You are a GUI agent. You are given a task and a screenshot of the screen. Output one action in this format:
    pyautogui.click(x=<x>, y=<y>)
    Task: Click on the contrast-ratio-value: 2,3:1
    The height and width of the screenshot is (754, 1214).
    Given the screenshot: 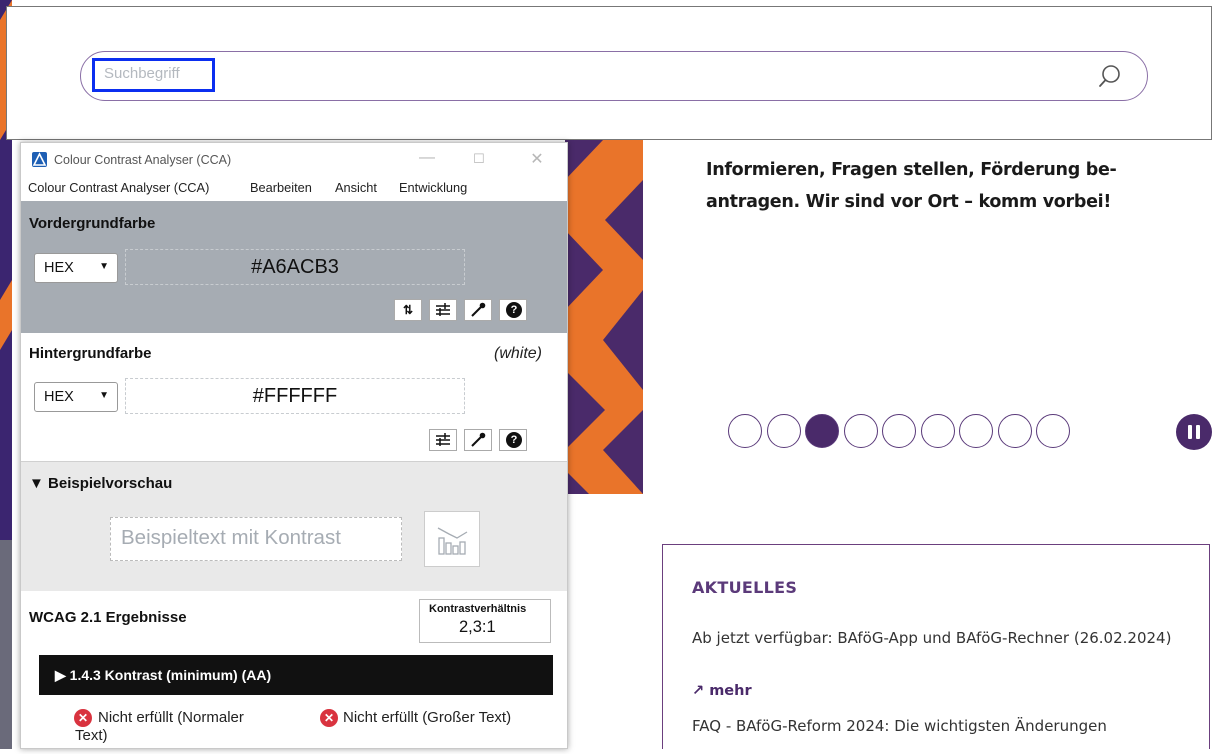 What is the action you would take?
    pyautogui.click(x=477, y=627)
    